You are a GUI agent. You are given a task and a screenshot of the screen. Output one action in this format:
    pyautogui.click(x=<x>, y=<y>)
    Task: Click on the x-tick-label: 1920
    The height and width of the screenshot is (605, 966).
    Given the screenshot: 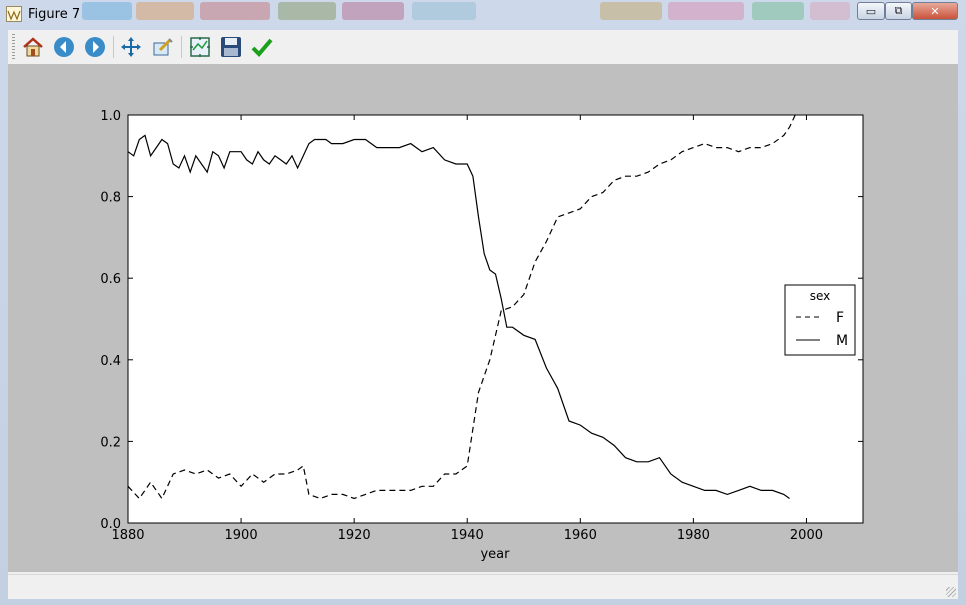 What is the action you would take?
    pyautogui.click(x=354, y=535)
    